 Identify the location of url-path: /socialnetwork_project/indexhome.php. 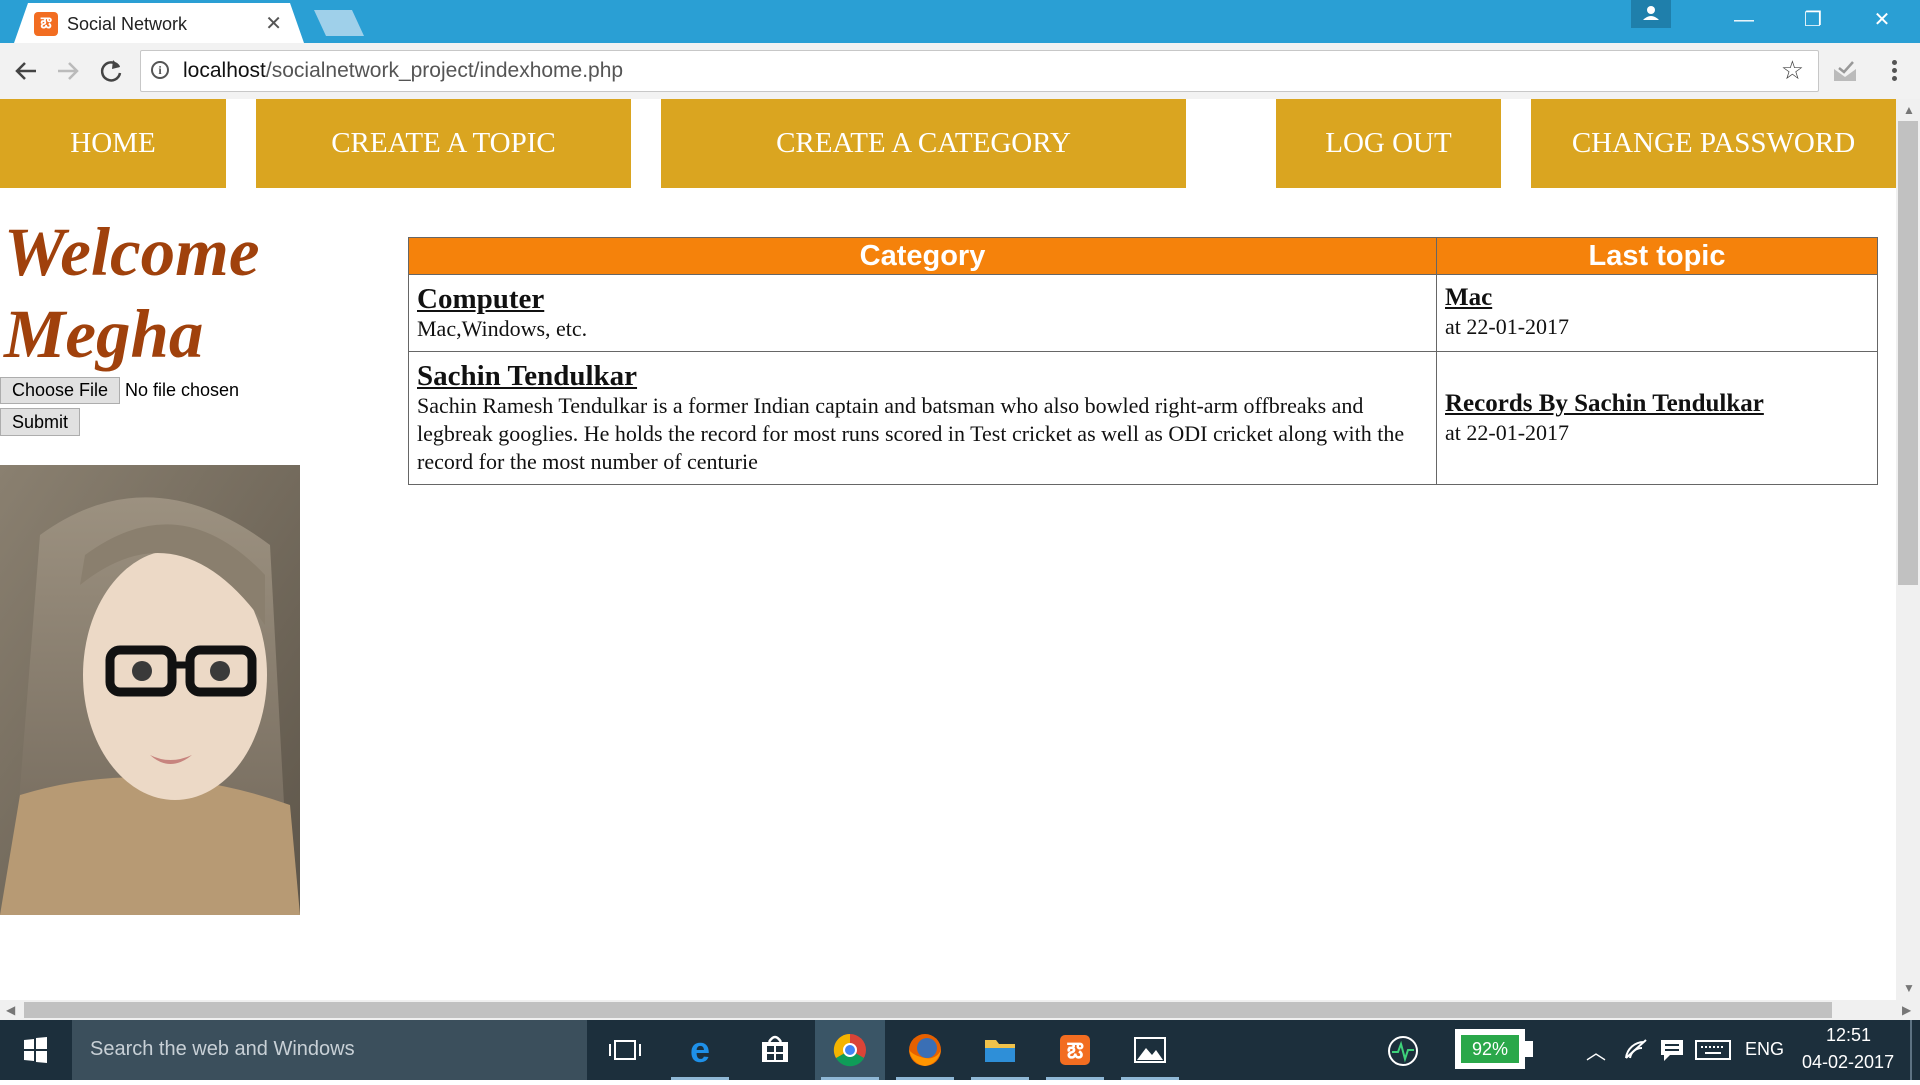
(444, 70).